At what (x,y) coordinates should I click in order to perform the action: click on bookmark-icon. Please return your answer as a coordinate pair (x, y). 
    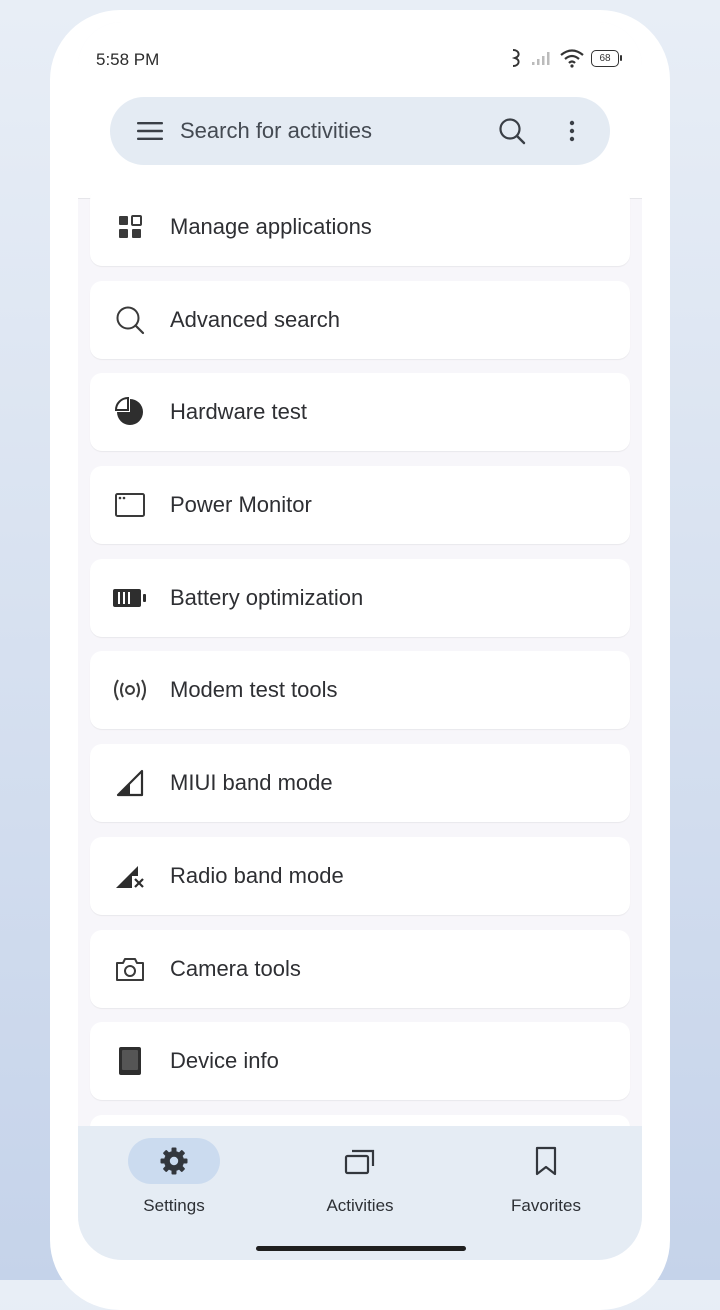
    Looking at the image, I should click on (546, 1161).